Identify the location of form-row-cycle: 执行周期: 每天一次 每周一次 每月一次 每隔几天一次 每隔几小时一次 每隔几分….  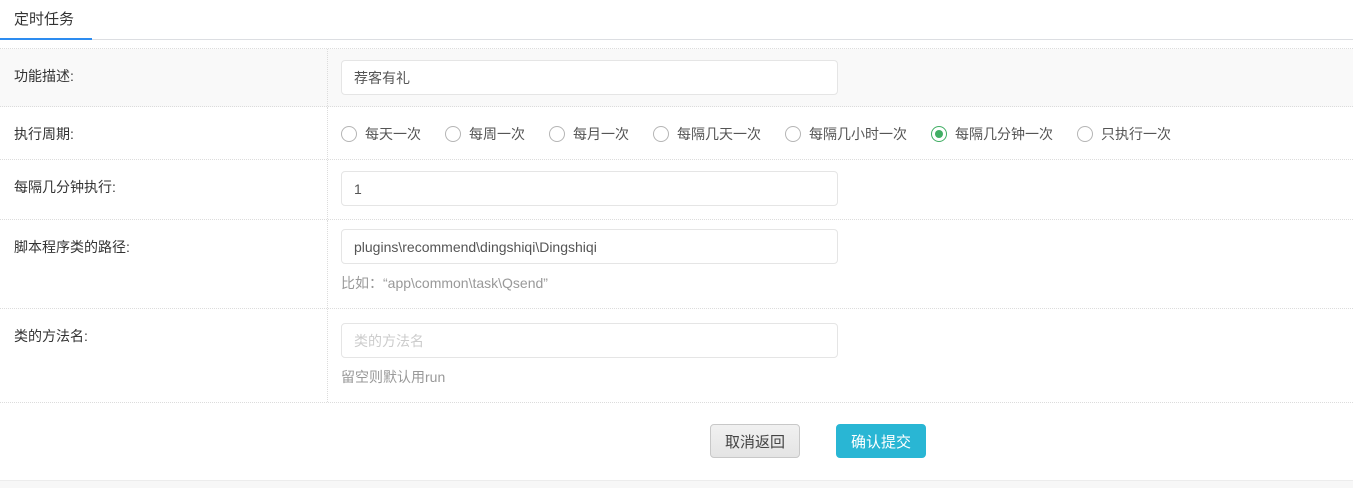
(676, 133).